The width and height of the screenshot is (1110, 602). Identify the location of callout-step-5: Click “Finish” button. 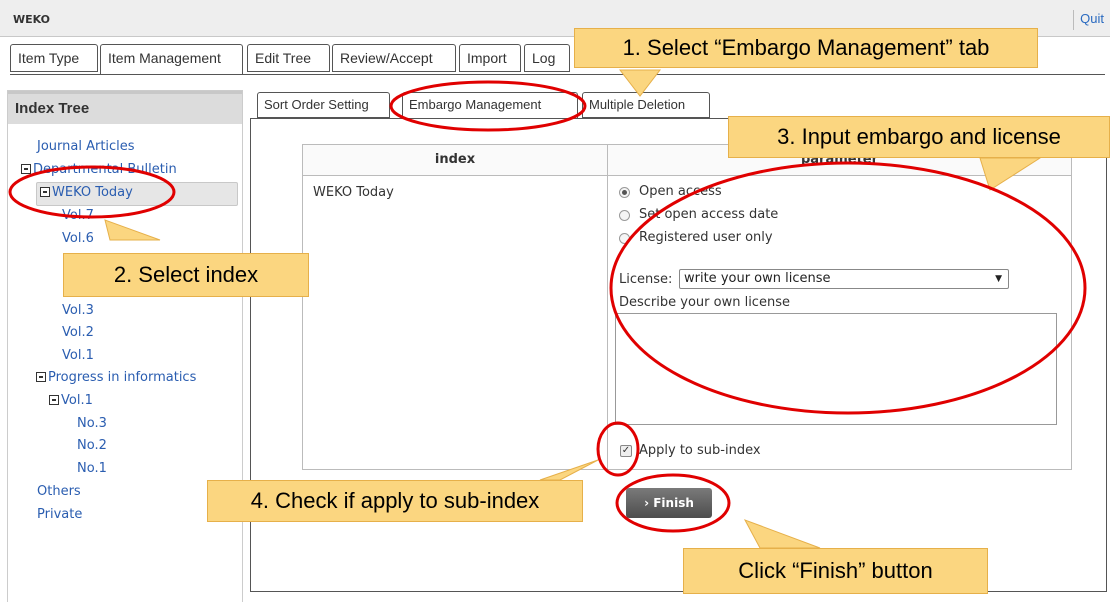
(835, 571).